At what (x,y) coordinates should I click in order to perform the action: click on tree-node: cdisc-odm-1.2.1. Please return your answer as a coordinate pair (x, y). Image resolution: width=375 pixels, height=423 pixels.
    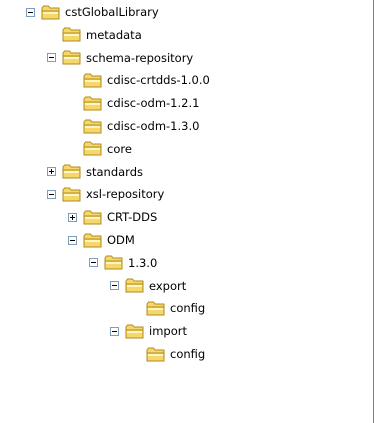
    Looking at the image, I should click on (133, 103).